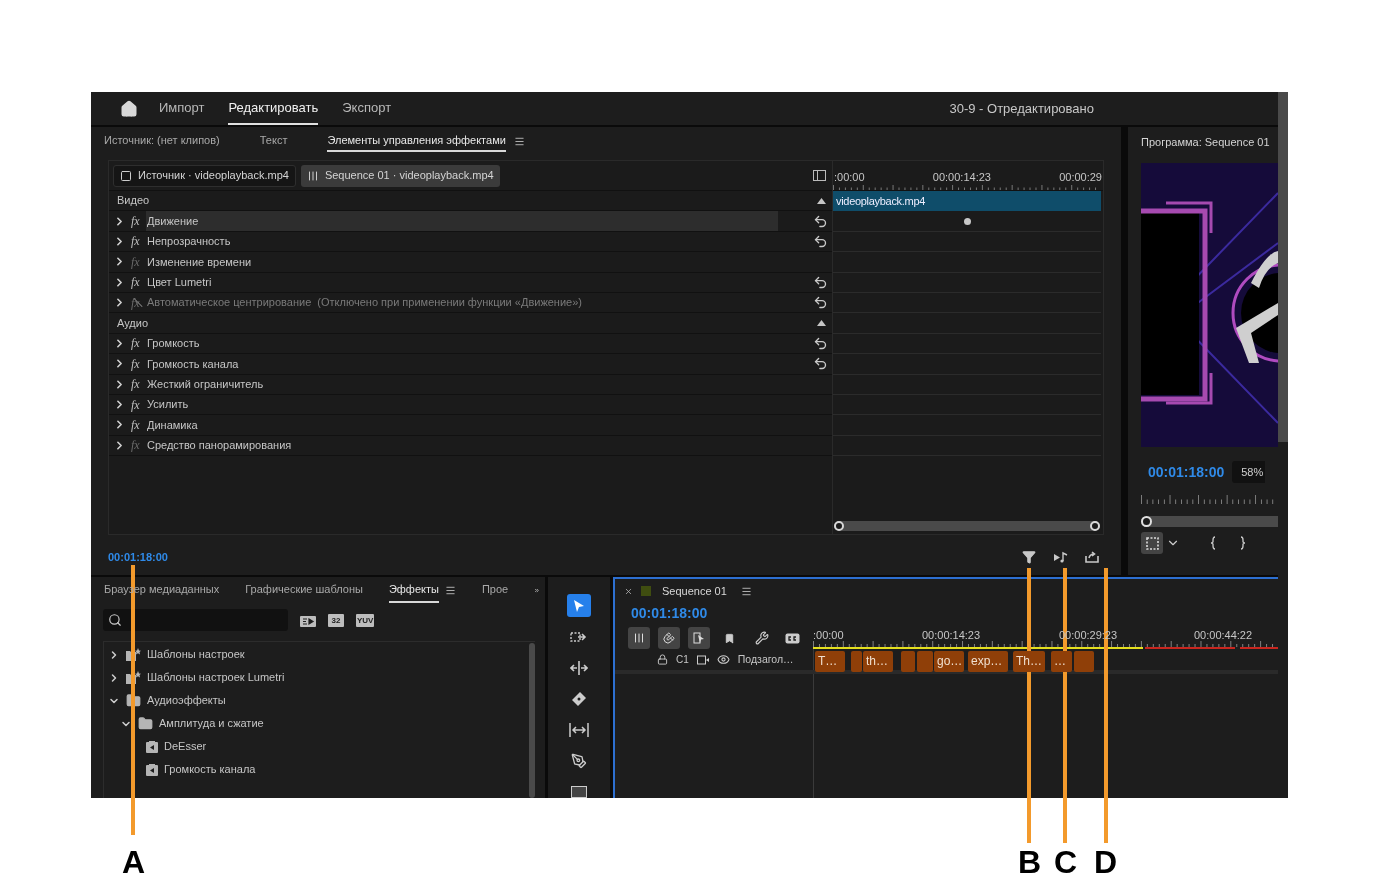 This screenshot has width=1380, height=891. Describe the element at coordinates (1152, 543) in the screenshot. I see `safe-margins-button` at that location.